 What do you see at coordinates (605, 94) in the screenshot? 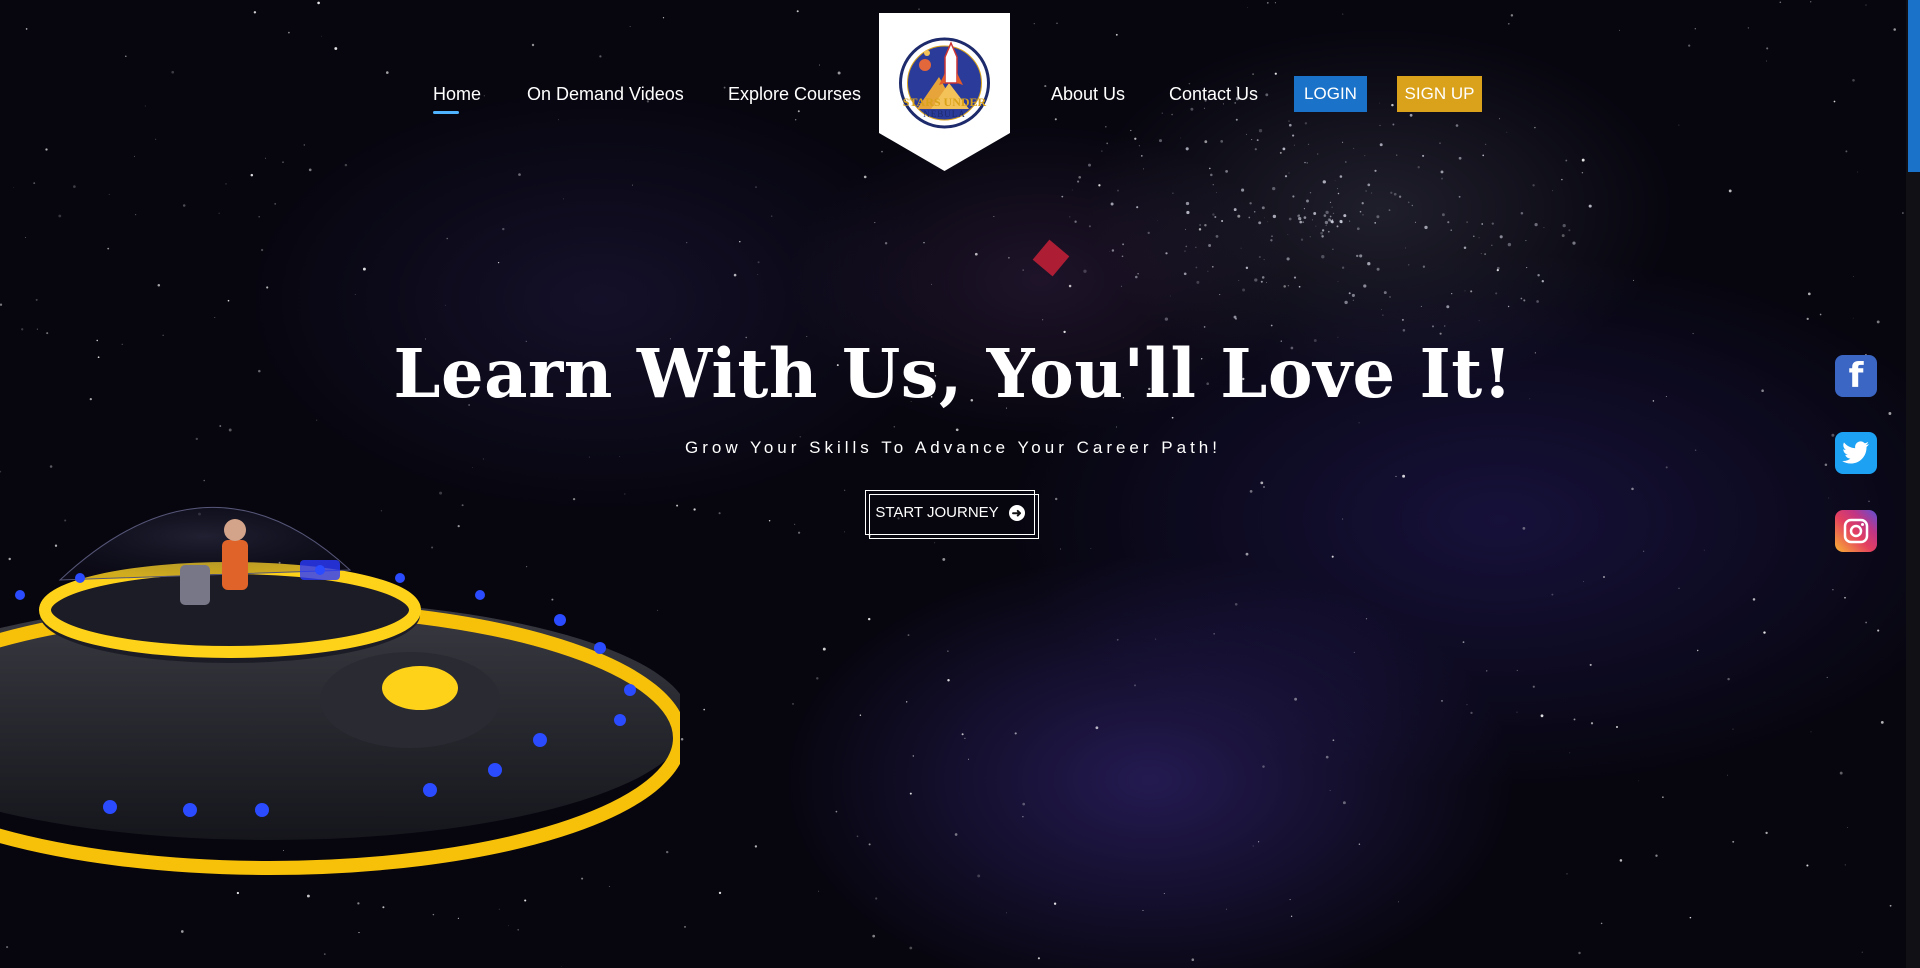
I see `nav-on-demand-videos: On Demand Videos` at bounding box center [605, 94].